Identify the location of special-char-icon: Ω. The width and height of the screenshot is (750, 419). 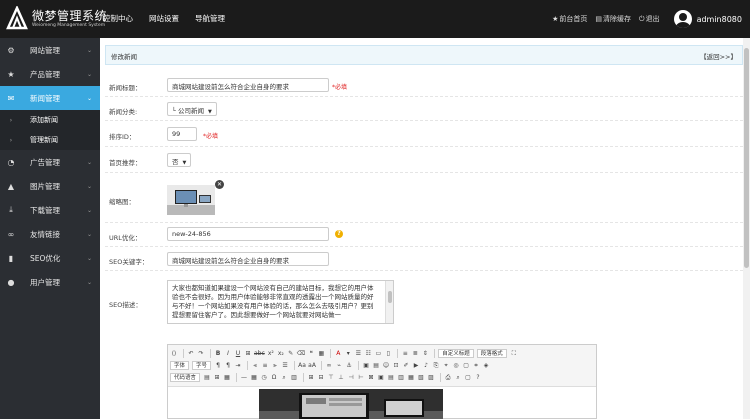
(274, 377).